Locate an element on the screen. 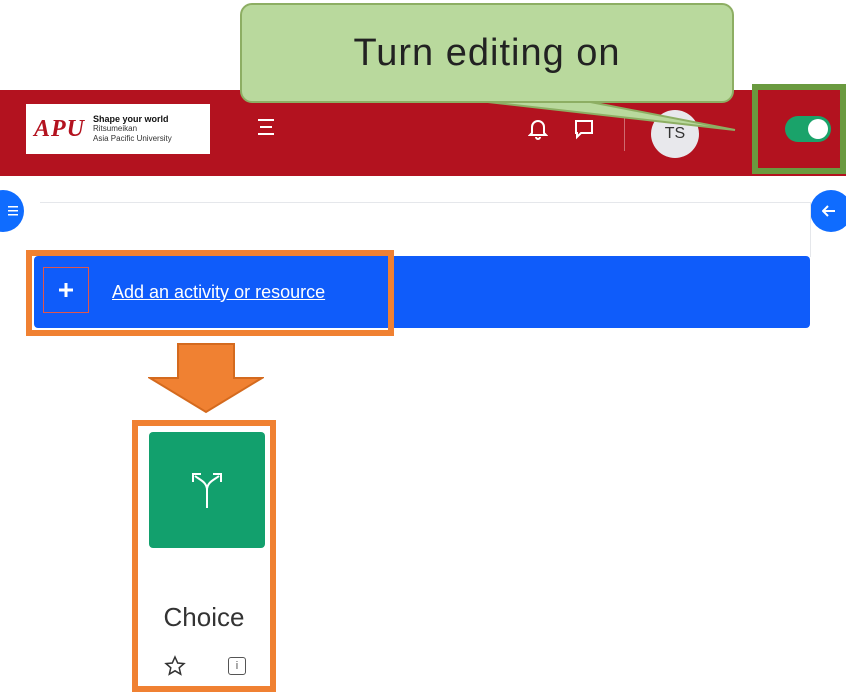 The height and width of the screenshot is (695, 846). user-avatar: TS is located at coordinates (675, 134).